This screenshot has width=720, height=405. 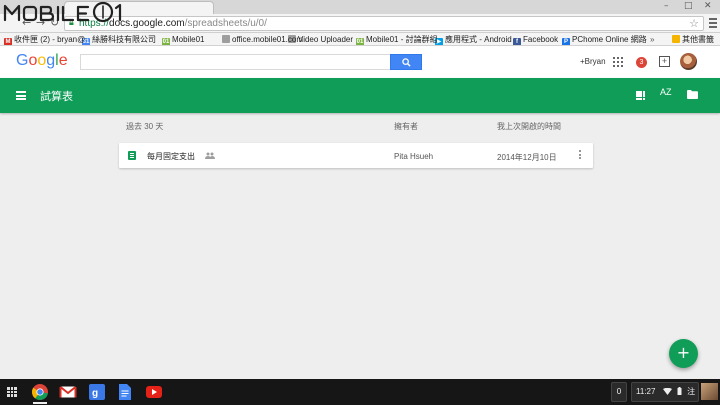 I want to click on folder-icon, so click(x=676, y=39).